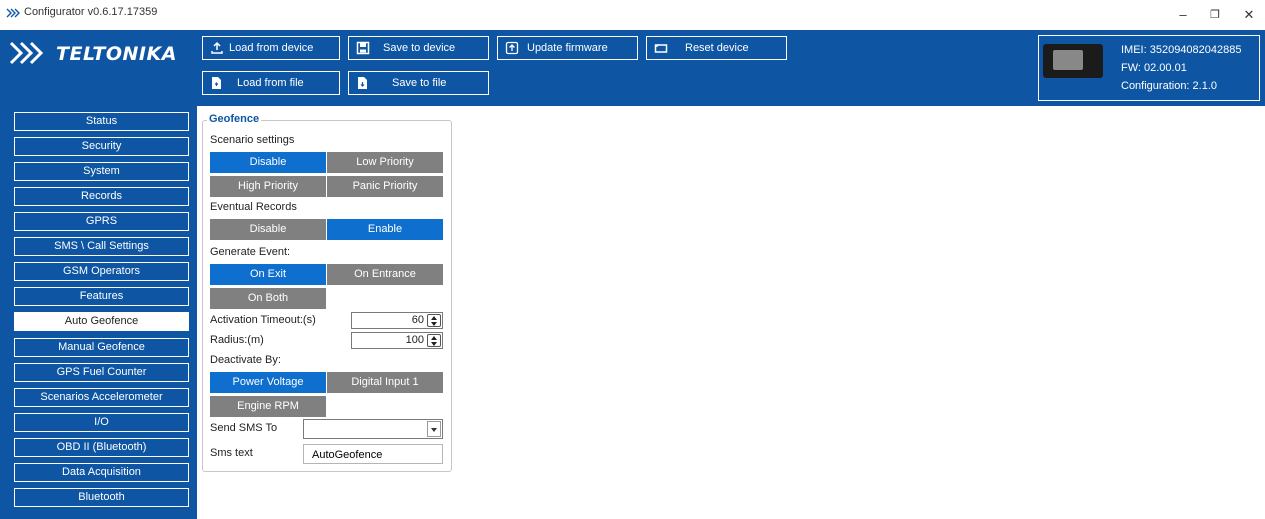 The height and width of the screenshot is (519, 1265). What do you see at coordinates (101, 171) in the screenshot?
I see `sidebar-item-system: System` at bounding box center [101, 171].